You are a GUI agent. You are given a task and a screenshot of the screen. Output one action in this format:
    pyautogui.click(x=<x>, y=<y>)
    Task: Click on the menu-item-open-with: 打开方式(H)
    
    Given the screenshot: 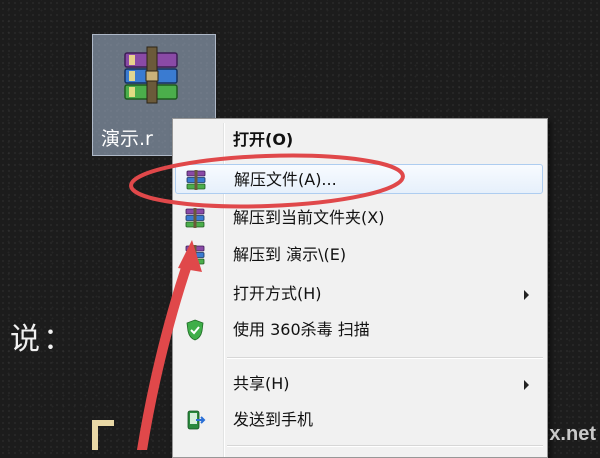 What is the action you would take?
    pyautogui.click(x=359, y=294)
    